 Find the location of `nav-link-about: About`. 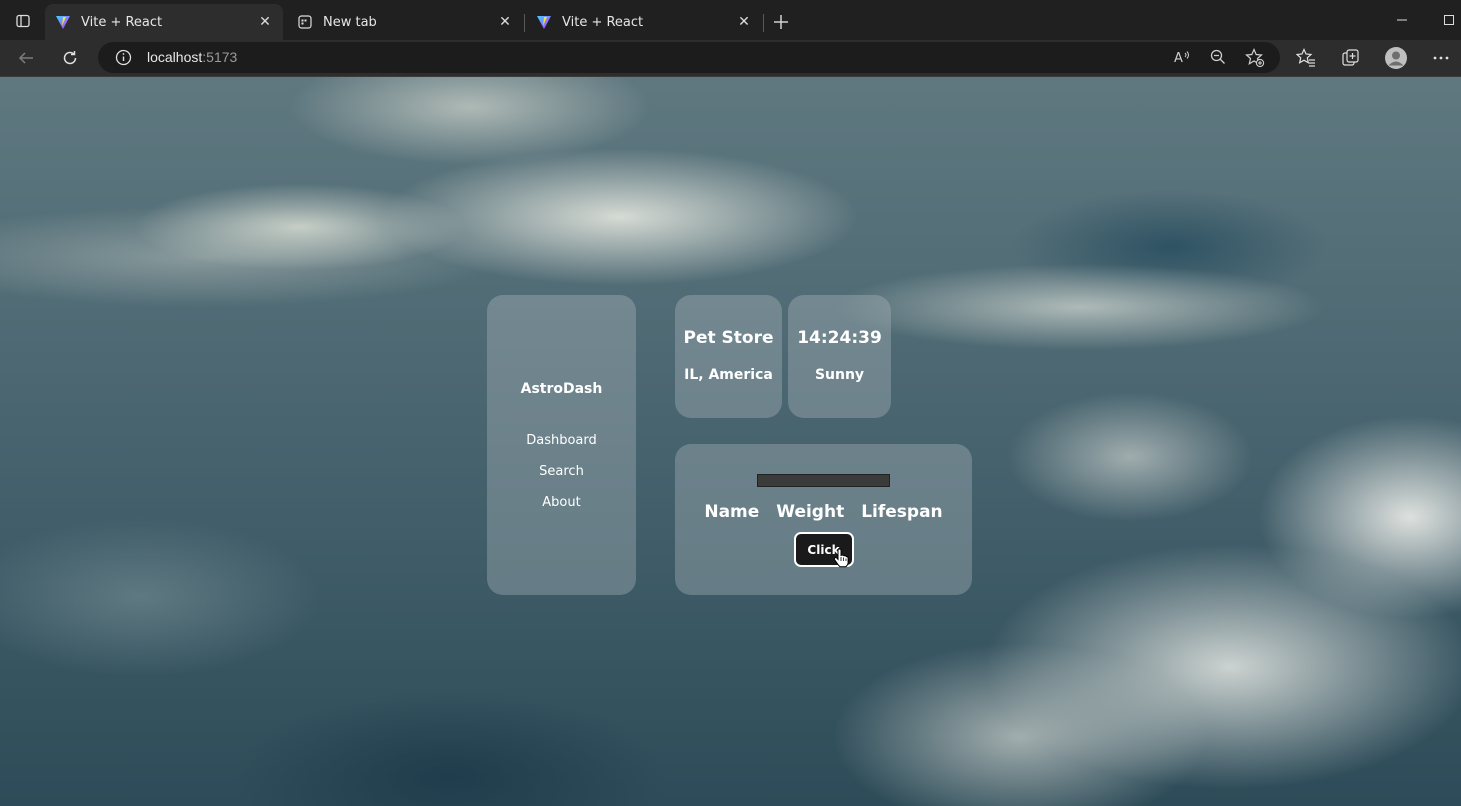

nav-link-about: About is located at coordinates (561, 502).